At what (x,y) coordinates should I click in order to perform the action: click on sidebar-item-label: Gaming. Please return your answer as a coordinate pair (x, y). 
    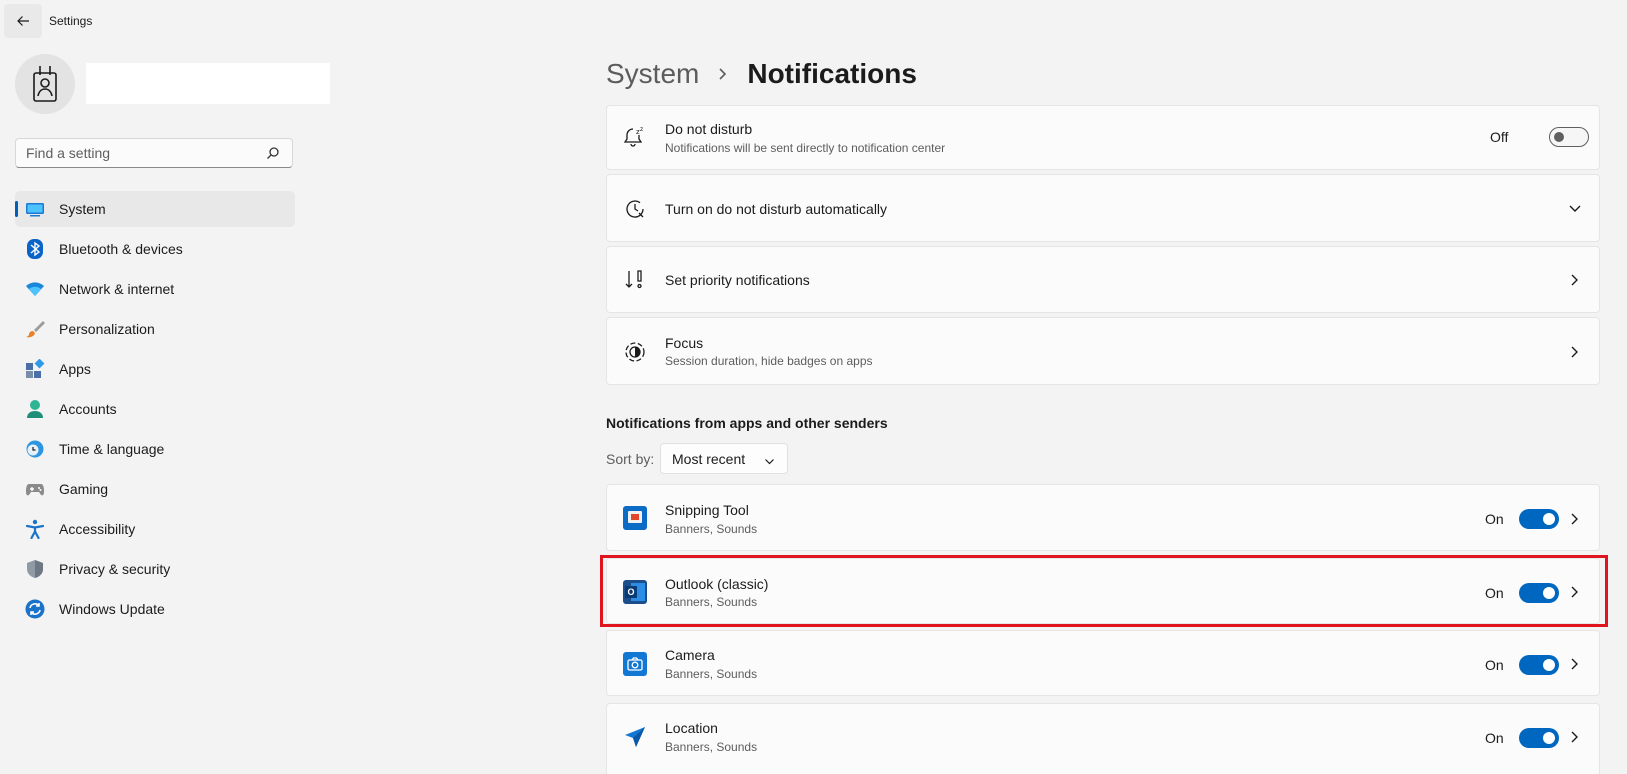
    Looking at the image, I should click on (84, 489).